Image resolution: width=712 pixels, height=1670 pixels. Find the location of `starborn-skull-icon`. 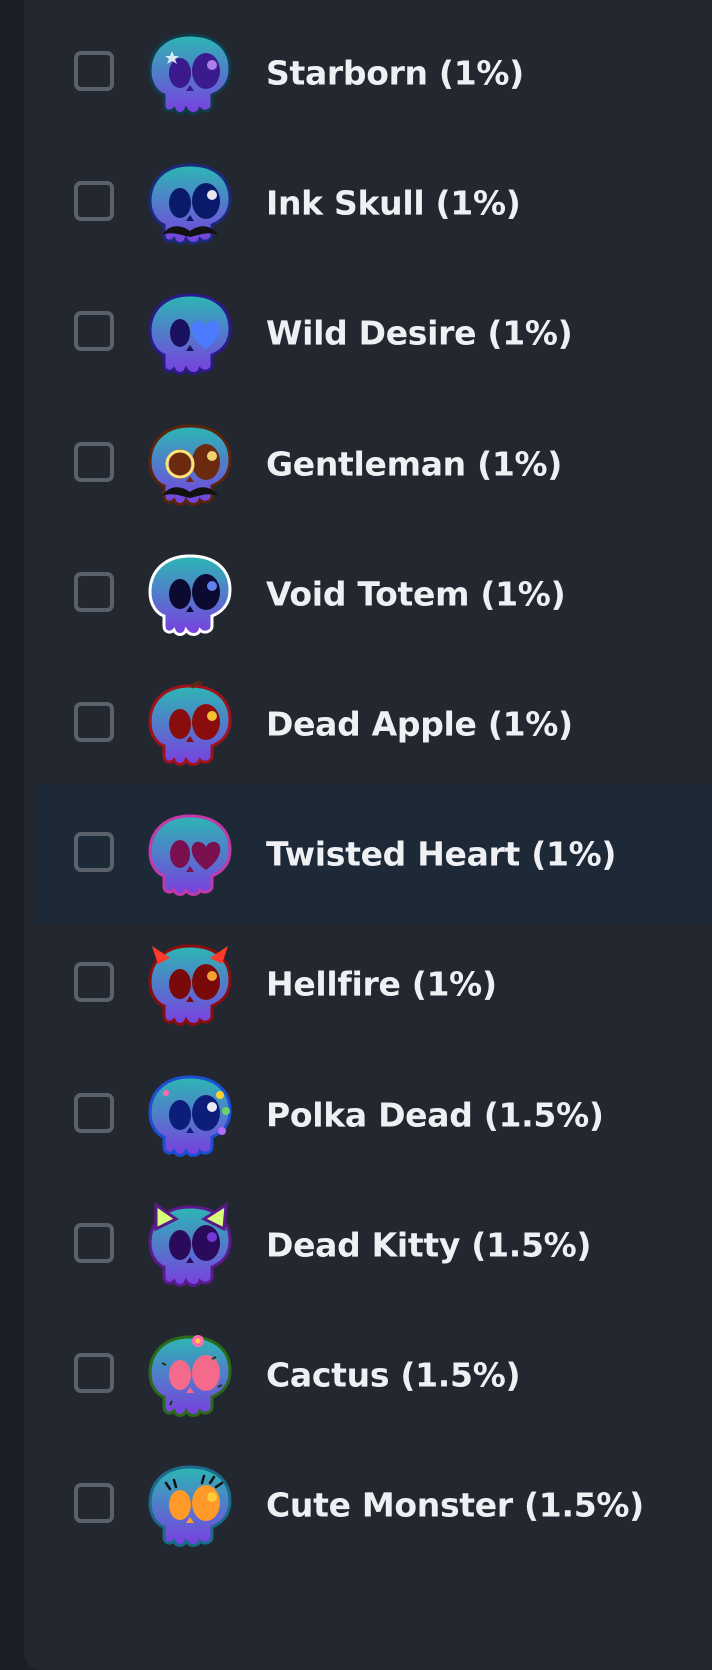

starborn-skull-icon is located at coordinates (190, 73).